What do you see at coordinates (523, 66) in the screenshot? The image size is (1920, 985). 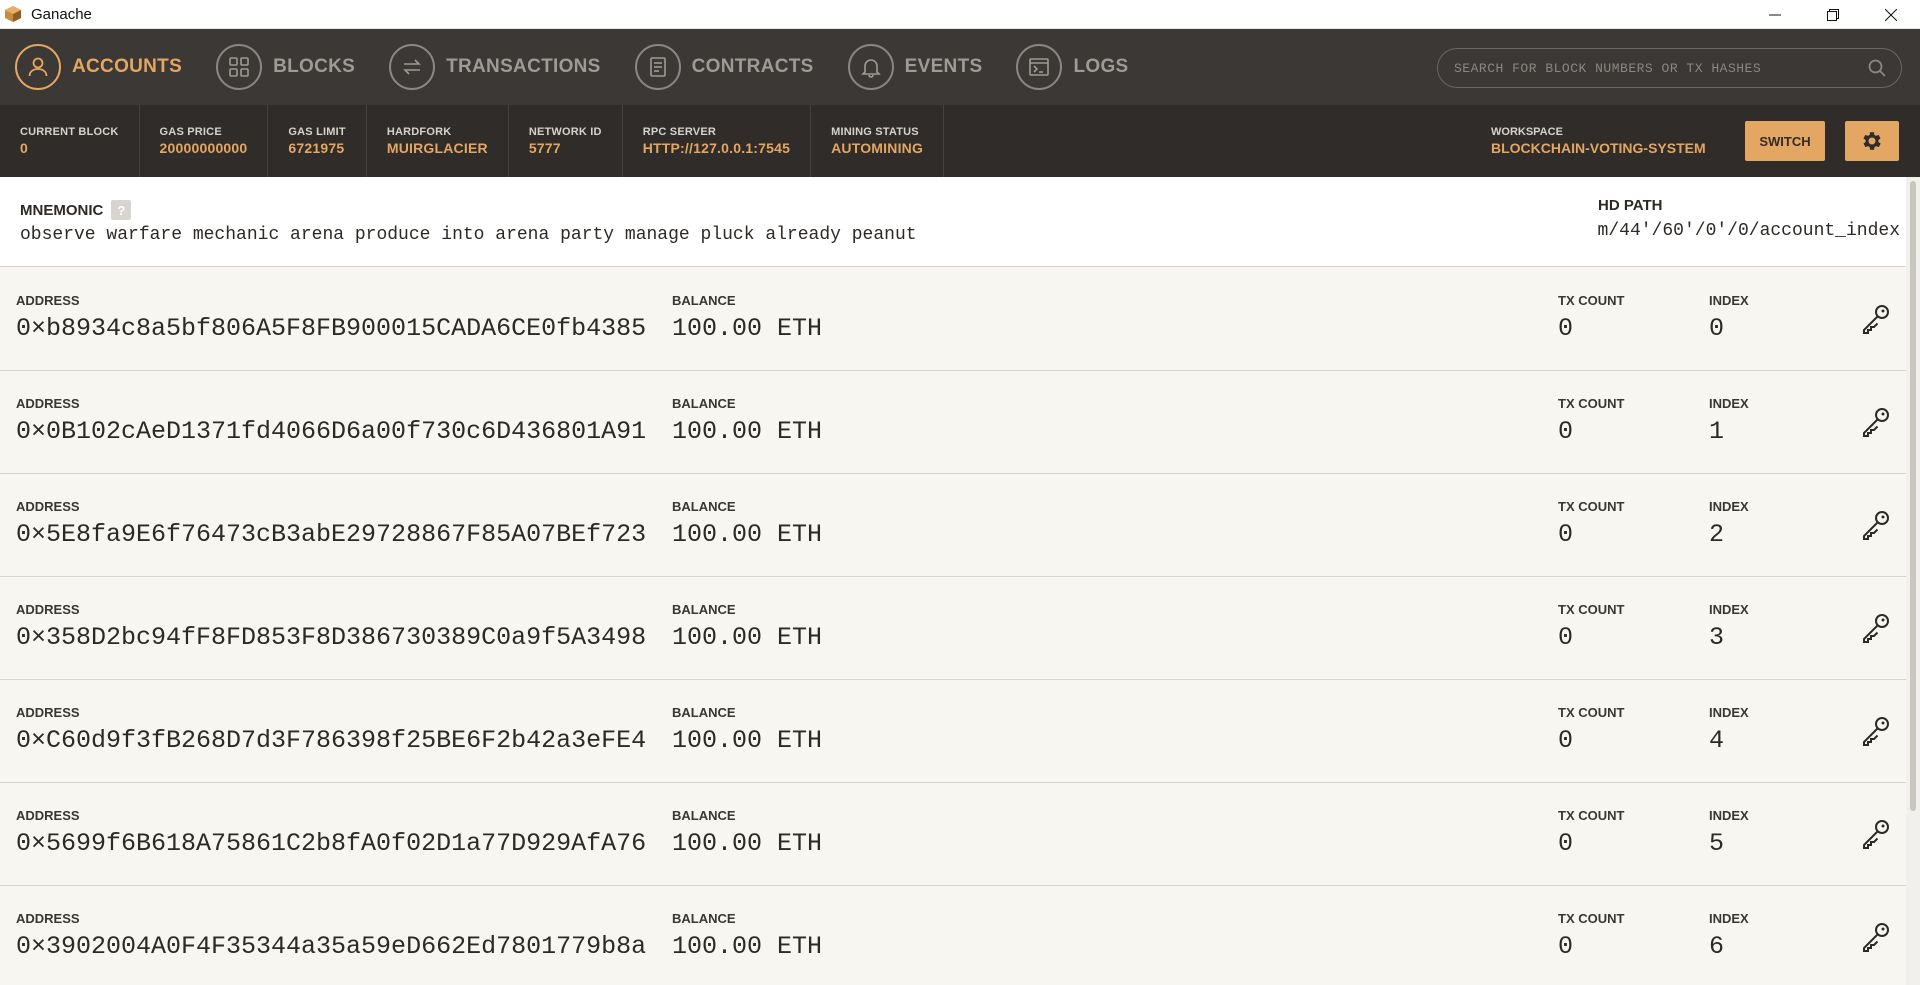 I see `nav-transactions-label: TRANSACTIONS` at bounding box center [523, 66].